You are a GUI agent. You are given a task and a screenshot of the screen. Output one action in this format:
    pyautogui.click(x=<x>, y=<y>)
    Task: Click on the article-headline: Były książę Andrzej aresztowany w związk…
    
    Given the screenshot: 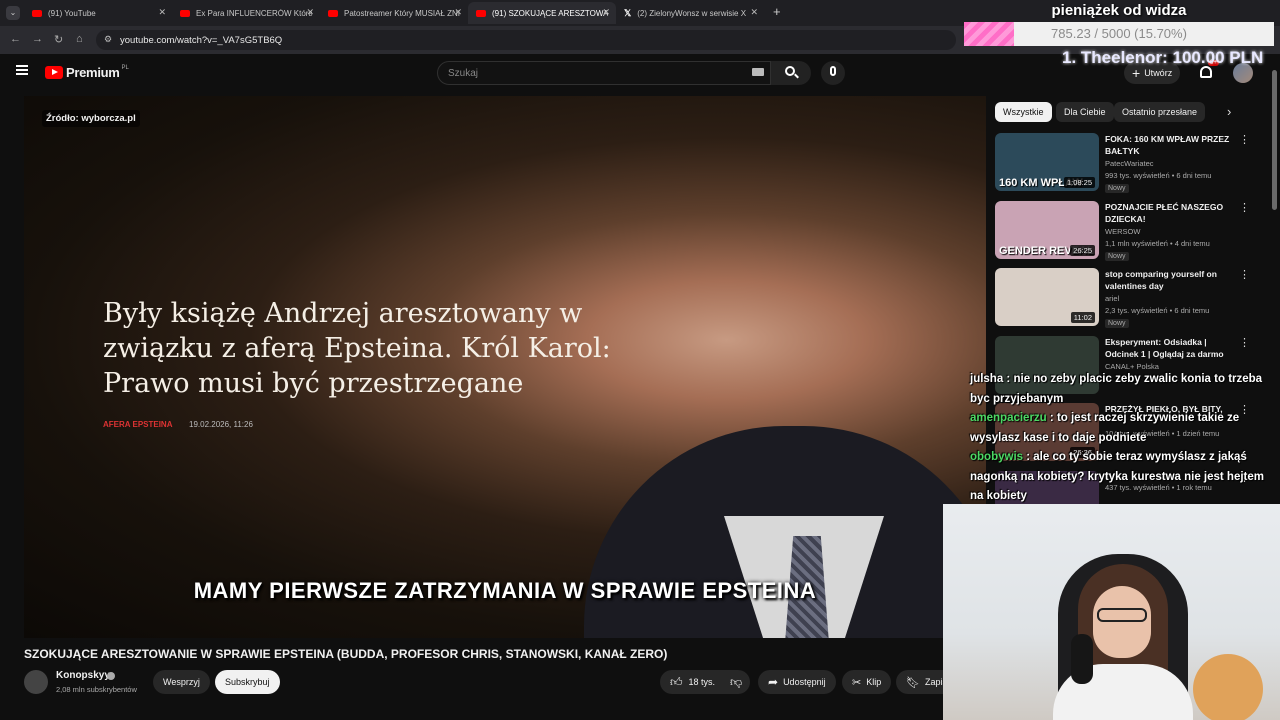 What is the action you would take?
    pyautogui.click(x=357, y=348)
    